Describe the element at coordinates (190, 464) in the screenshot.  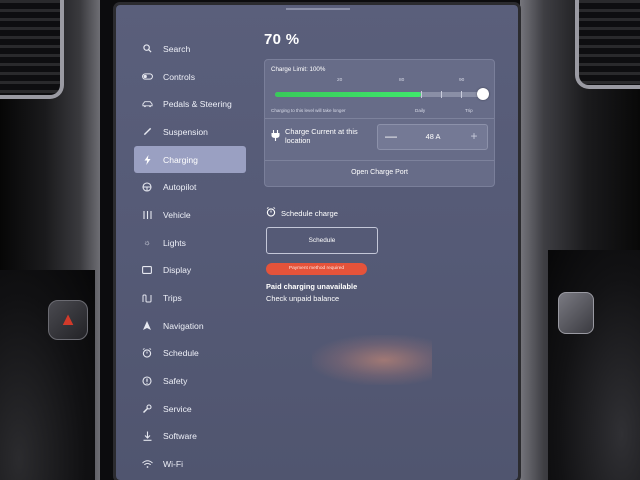
I see `sidebar-item-wifi: Wi-Fi` at that location.